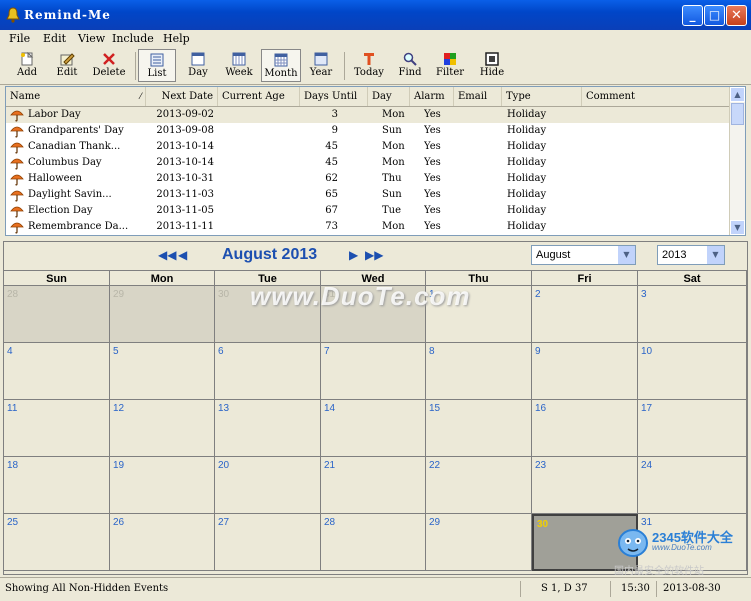 Image resolution: width=751 pixels, height=601 pixels. What do you see at coordinates (54, 38) in the screenshot?
I see `menu-edit: Edit` at bounding box center [54, 38].